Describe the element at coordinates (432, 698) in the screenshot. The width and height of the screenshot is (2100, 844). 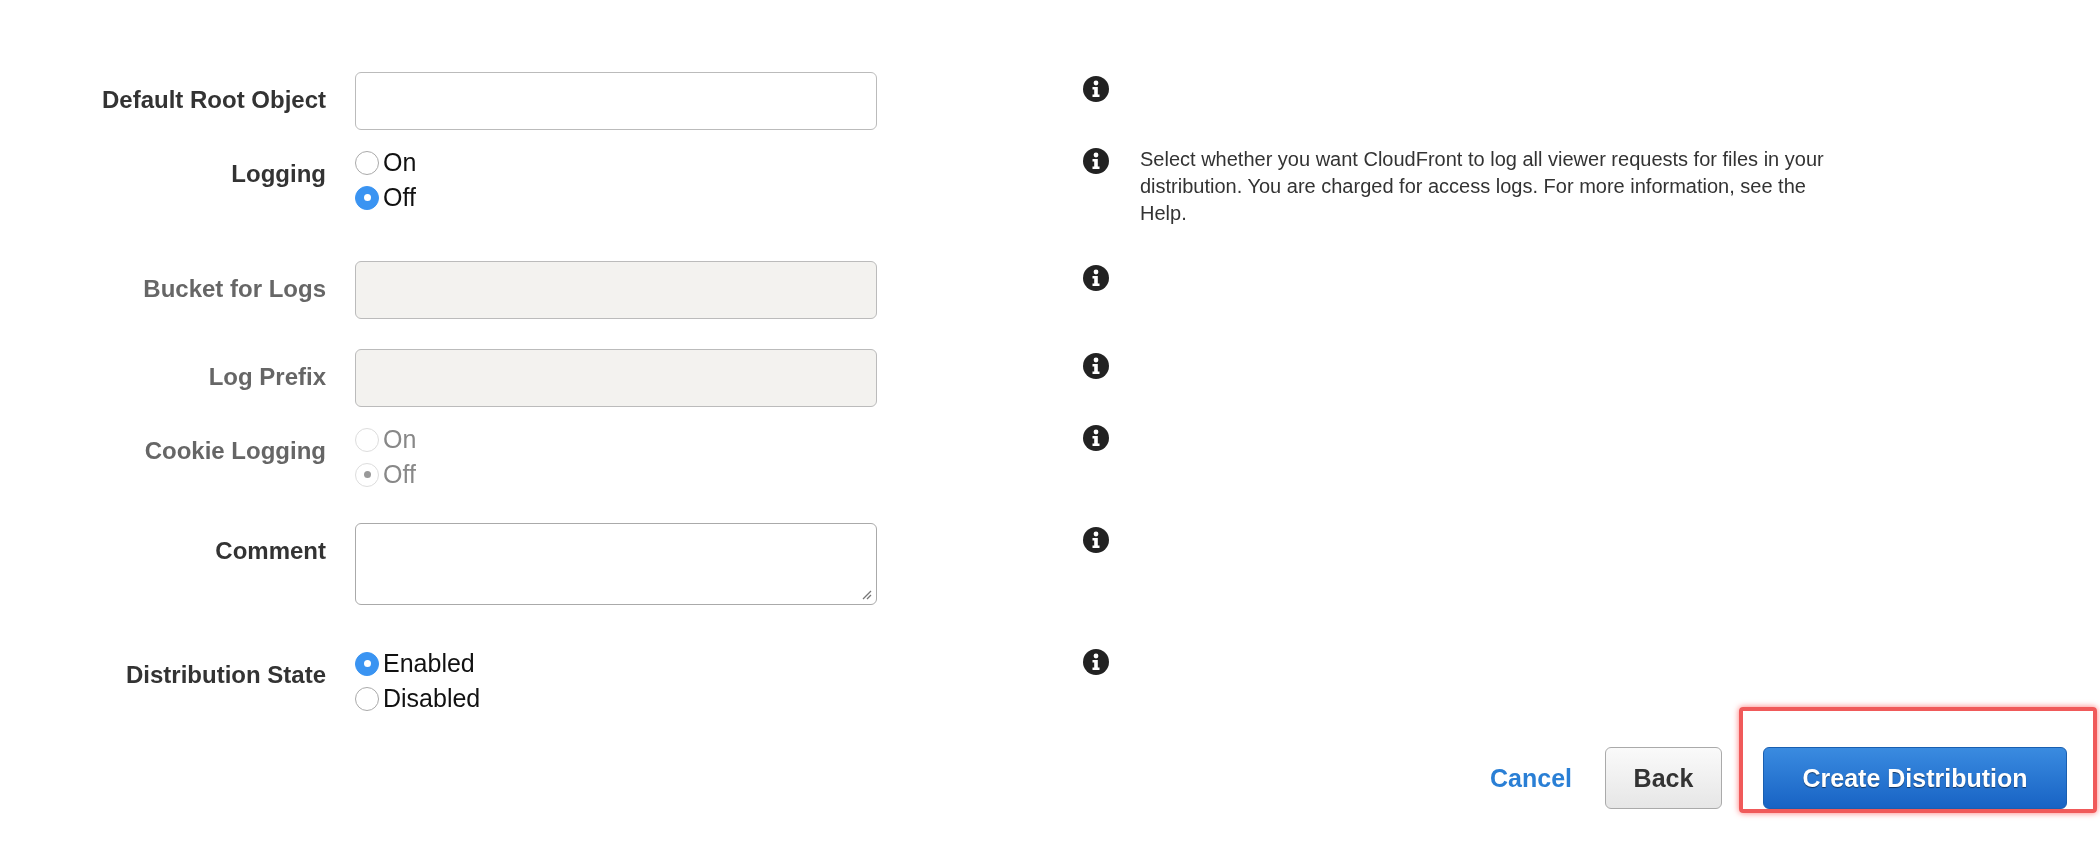
I see `radio-label: Disabled` at that location.